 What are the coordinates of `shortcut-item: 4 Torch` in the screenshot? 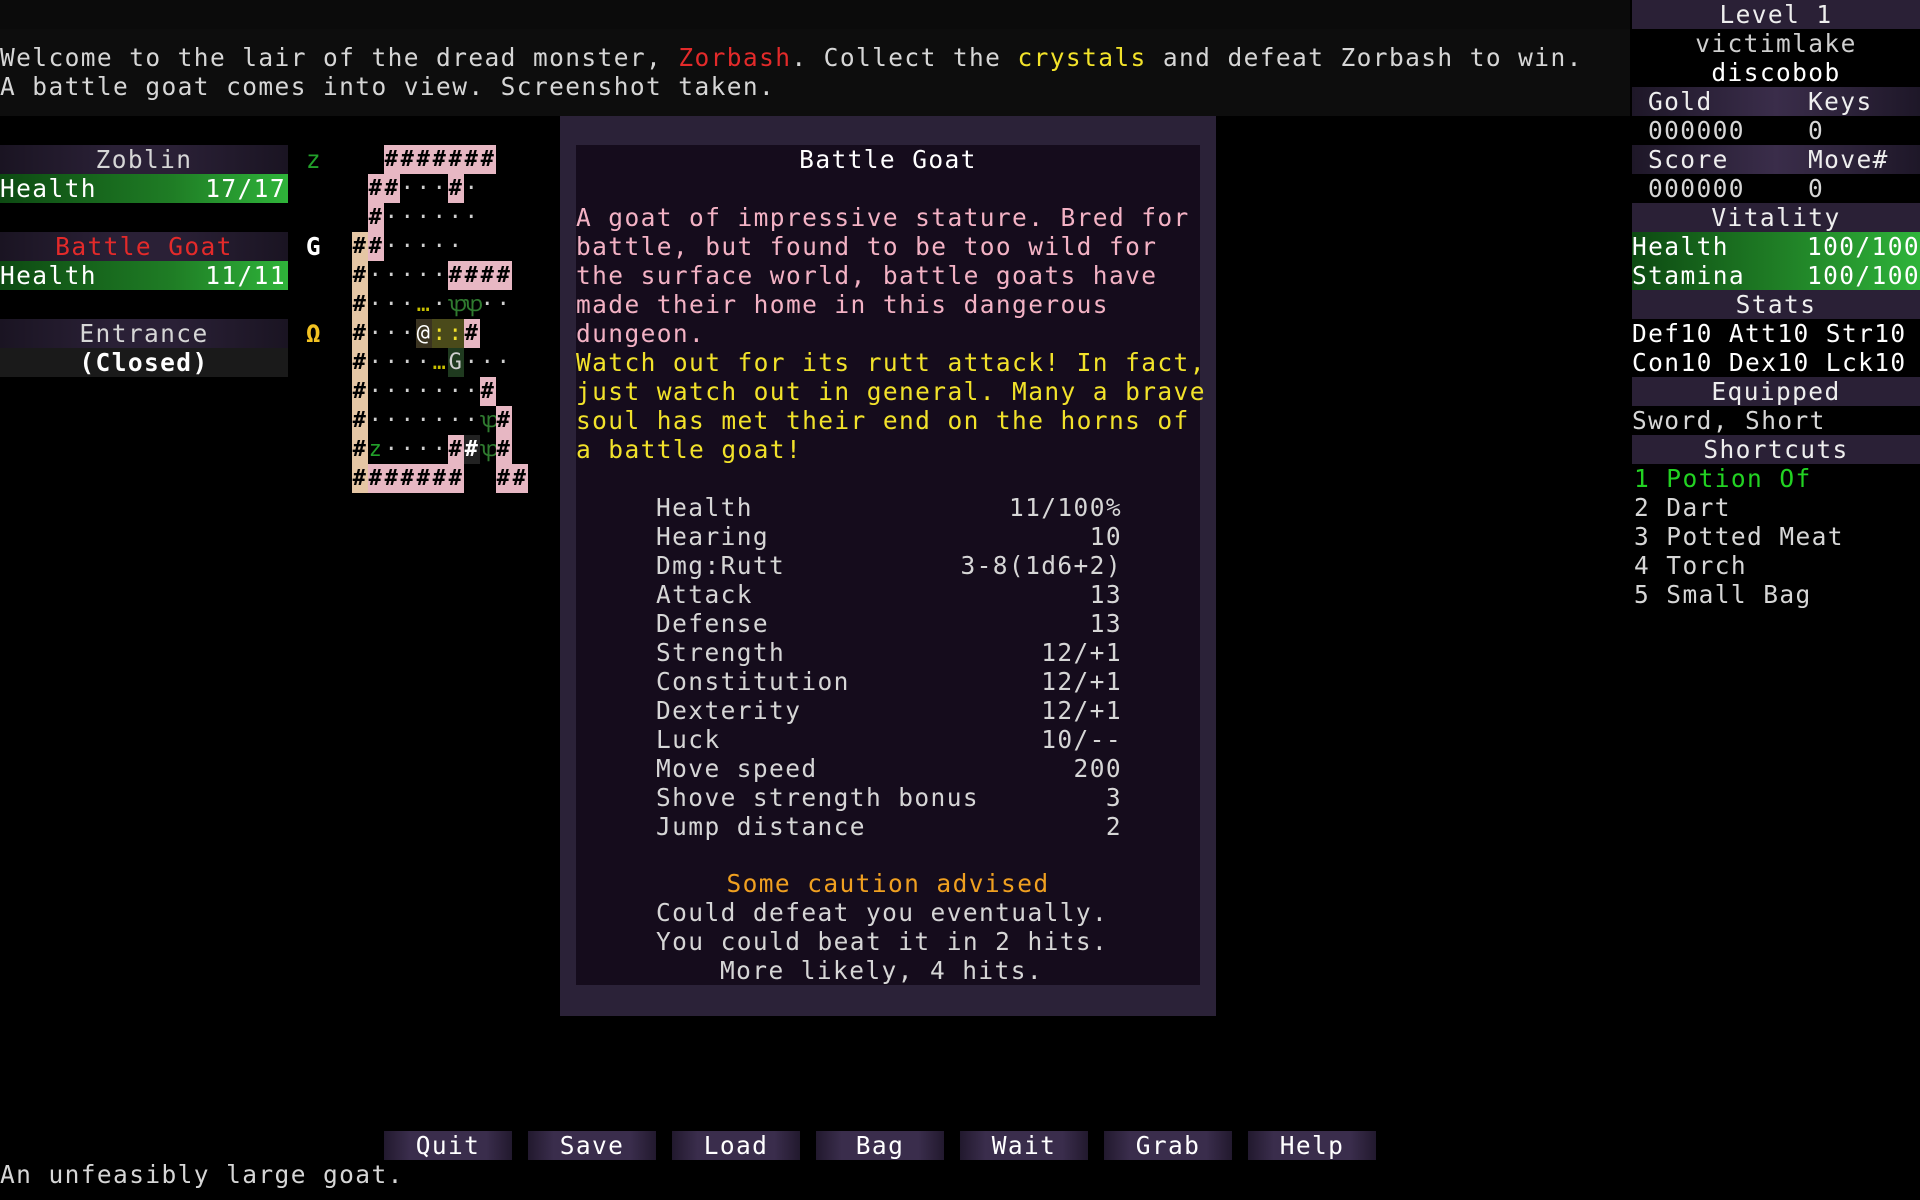 It's located at (1777, 565).